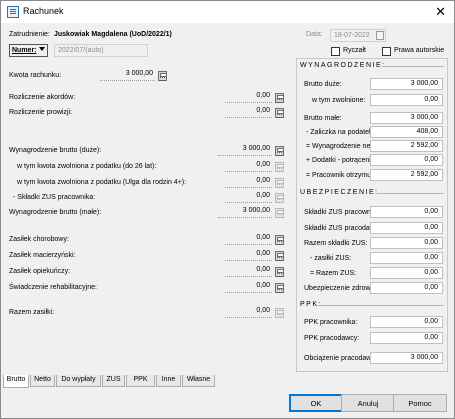  Describe the element at coordinates (248, 271) in the screenshot. I see `opiekunczy-field: 0,00` at that location.